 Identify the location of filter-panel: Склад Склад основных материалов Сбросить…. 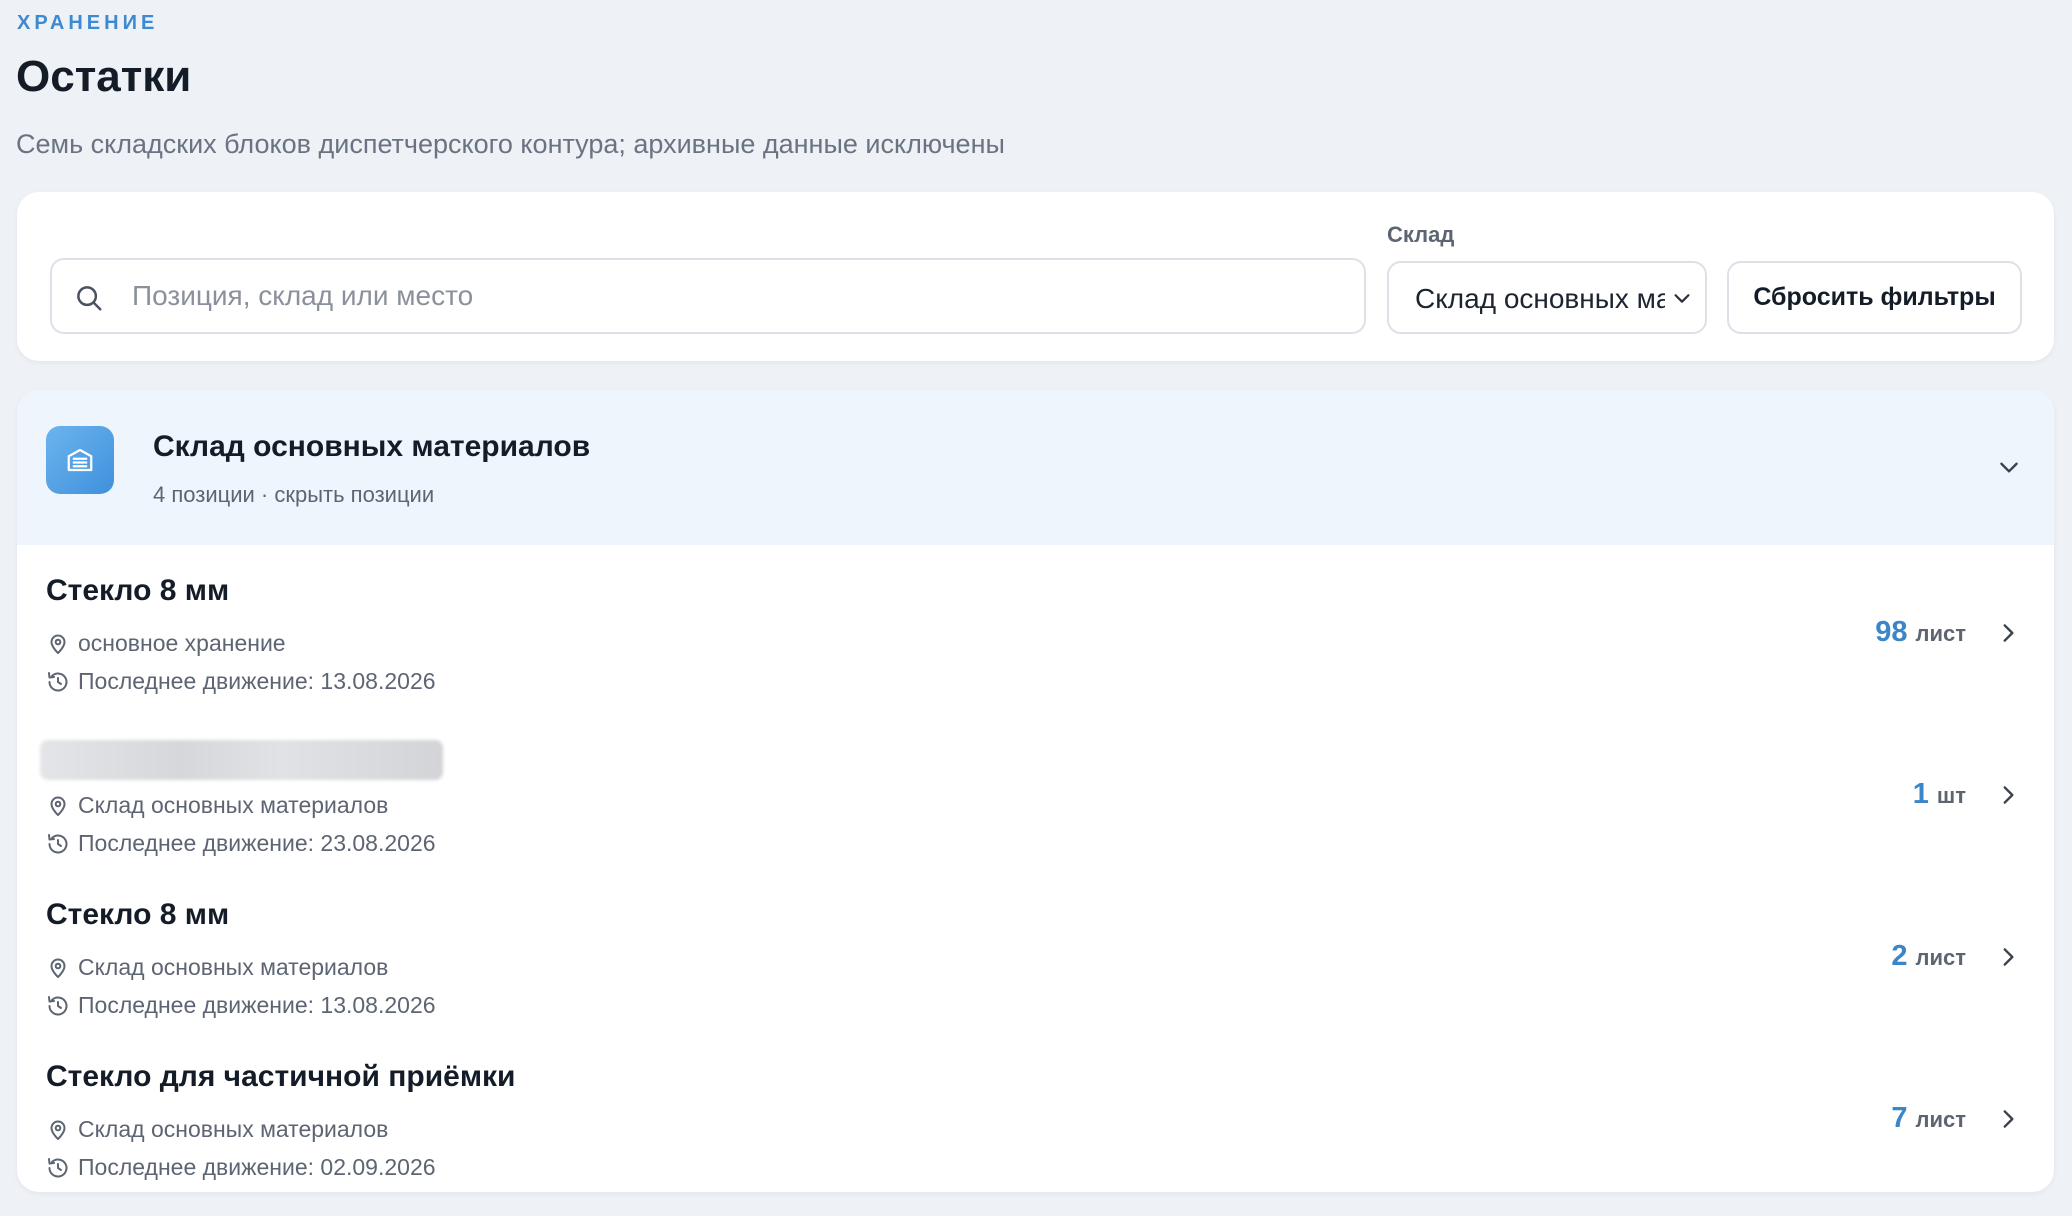
(1035, 276).